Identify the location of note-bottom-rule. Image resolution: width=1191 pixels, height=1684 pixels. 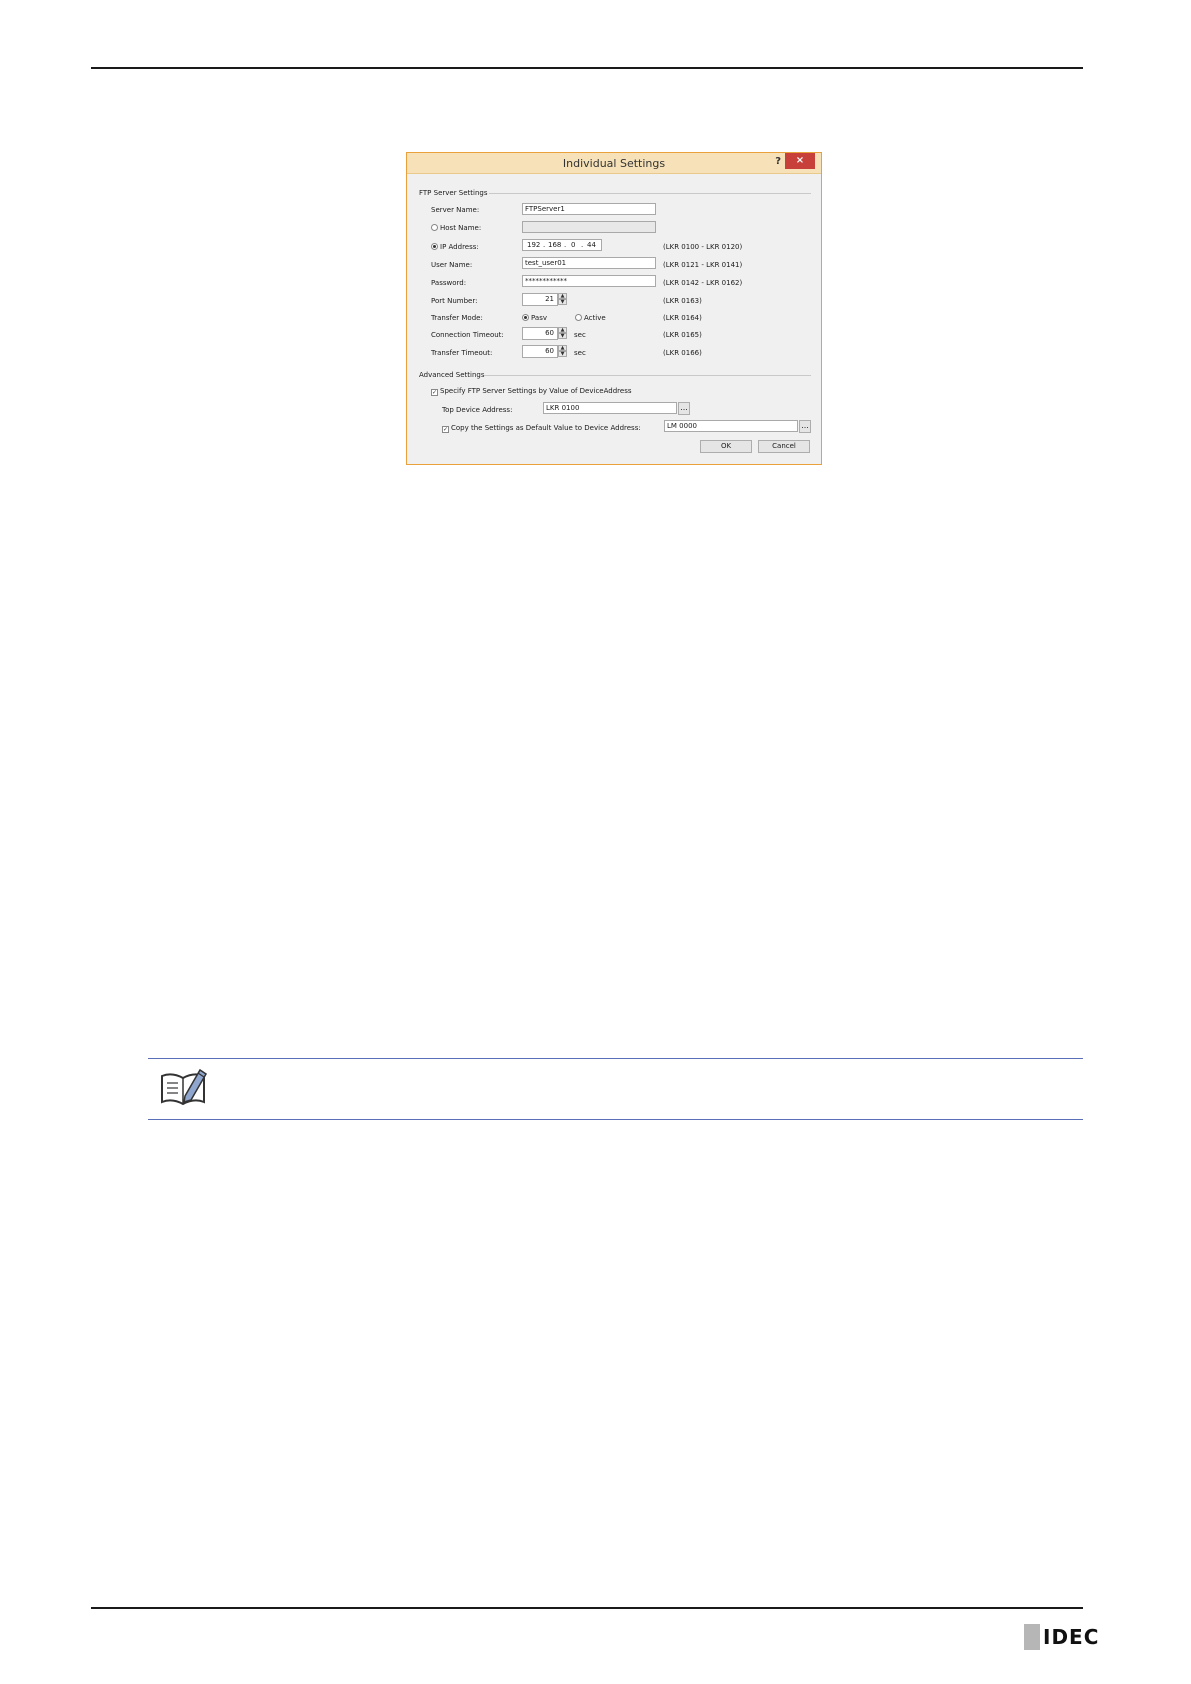
(615, 1119).